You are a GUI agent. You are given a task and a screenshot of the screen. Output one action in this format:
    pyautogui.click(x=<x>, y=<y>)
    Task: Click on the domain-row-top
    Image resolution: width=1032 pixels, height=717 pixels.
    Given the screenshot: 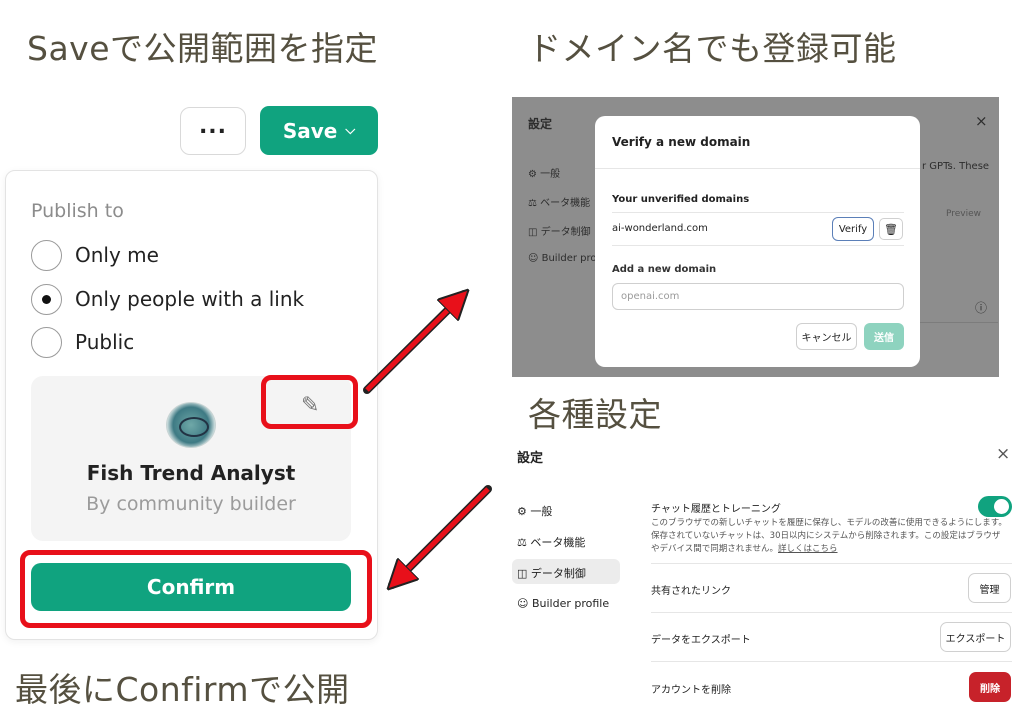 What is the action you would take?
    pyautogui.click(x=758, y=212)
    